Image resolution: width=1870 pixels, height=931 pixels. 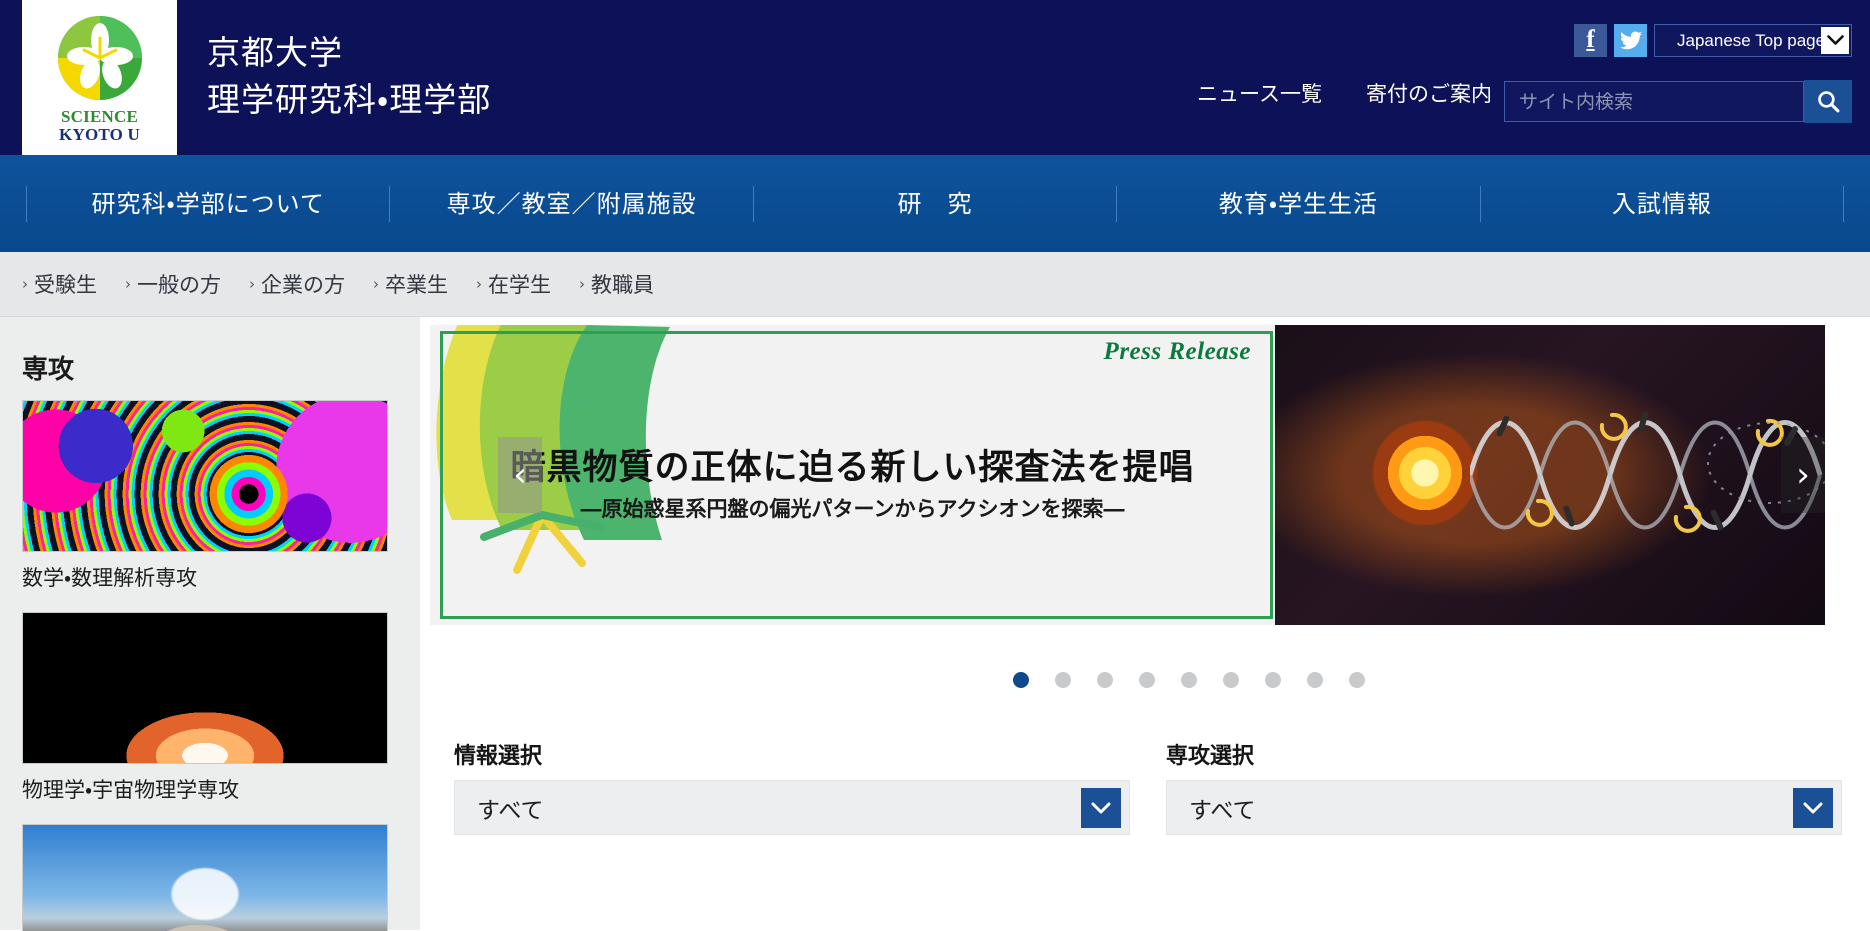 I want to click on twitter-bird-glyph, so click(x=1630, y=40).